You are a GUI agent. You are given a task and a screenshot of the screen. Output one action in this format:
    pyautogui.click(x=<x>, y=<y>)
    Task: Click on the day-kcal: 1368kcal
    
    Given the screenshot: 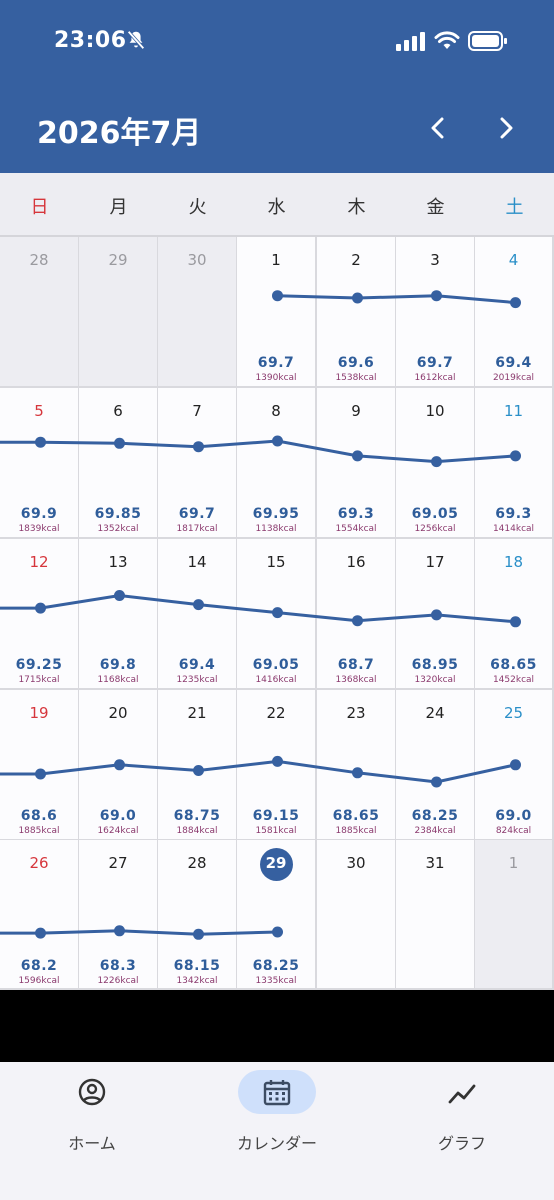 What is the action you would take?
    pyautogui.click(x=356, y=680)
    